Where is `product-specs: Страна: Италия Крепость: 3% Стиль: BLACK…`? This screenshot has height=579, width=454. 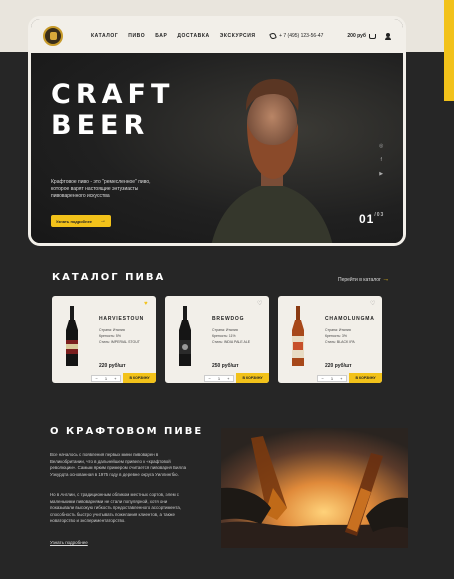
product-specs: Страна: Италия Крепость: 3% Стиль: BLACK… is located at coordinates (340, 336).